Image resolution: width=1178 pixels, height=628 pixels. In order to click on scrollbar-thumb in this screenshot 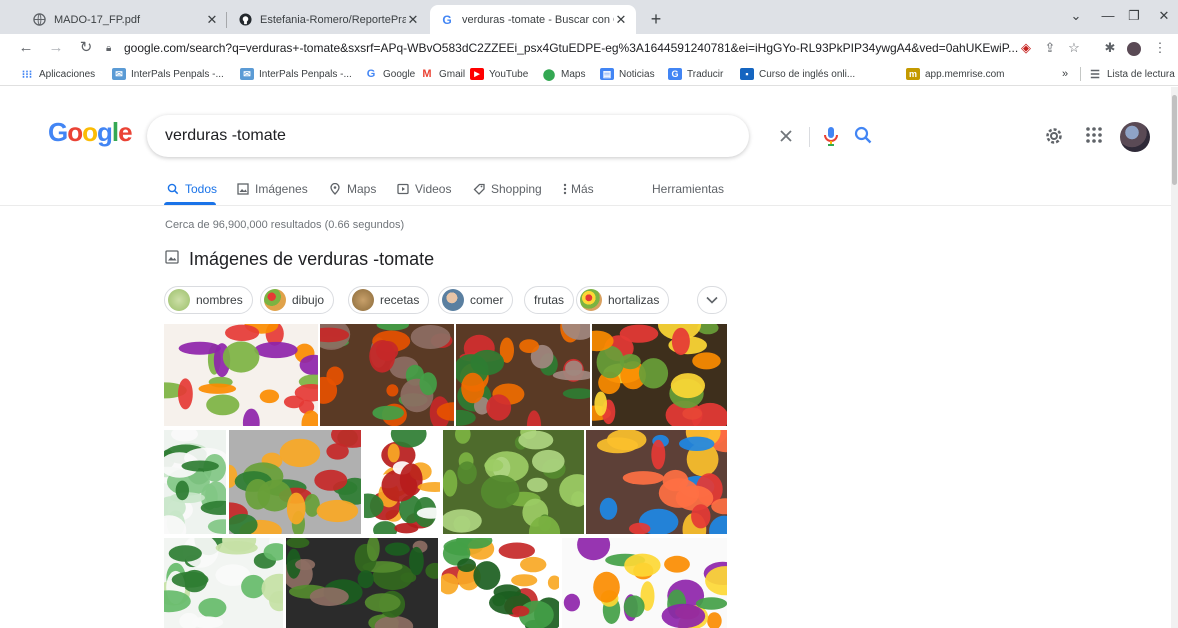, I will do `click(1174, 140)`.